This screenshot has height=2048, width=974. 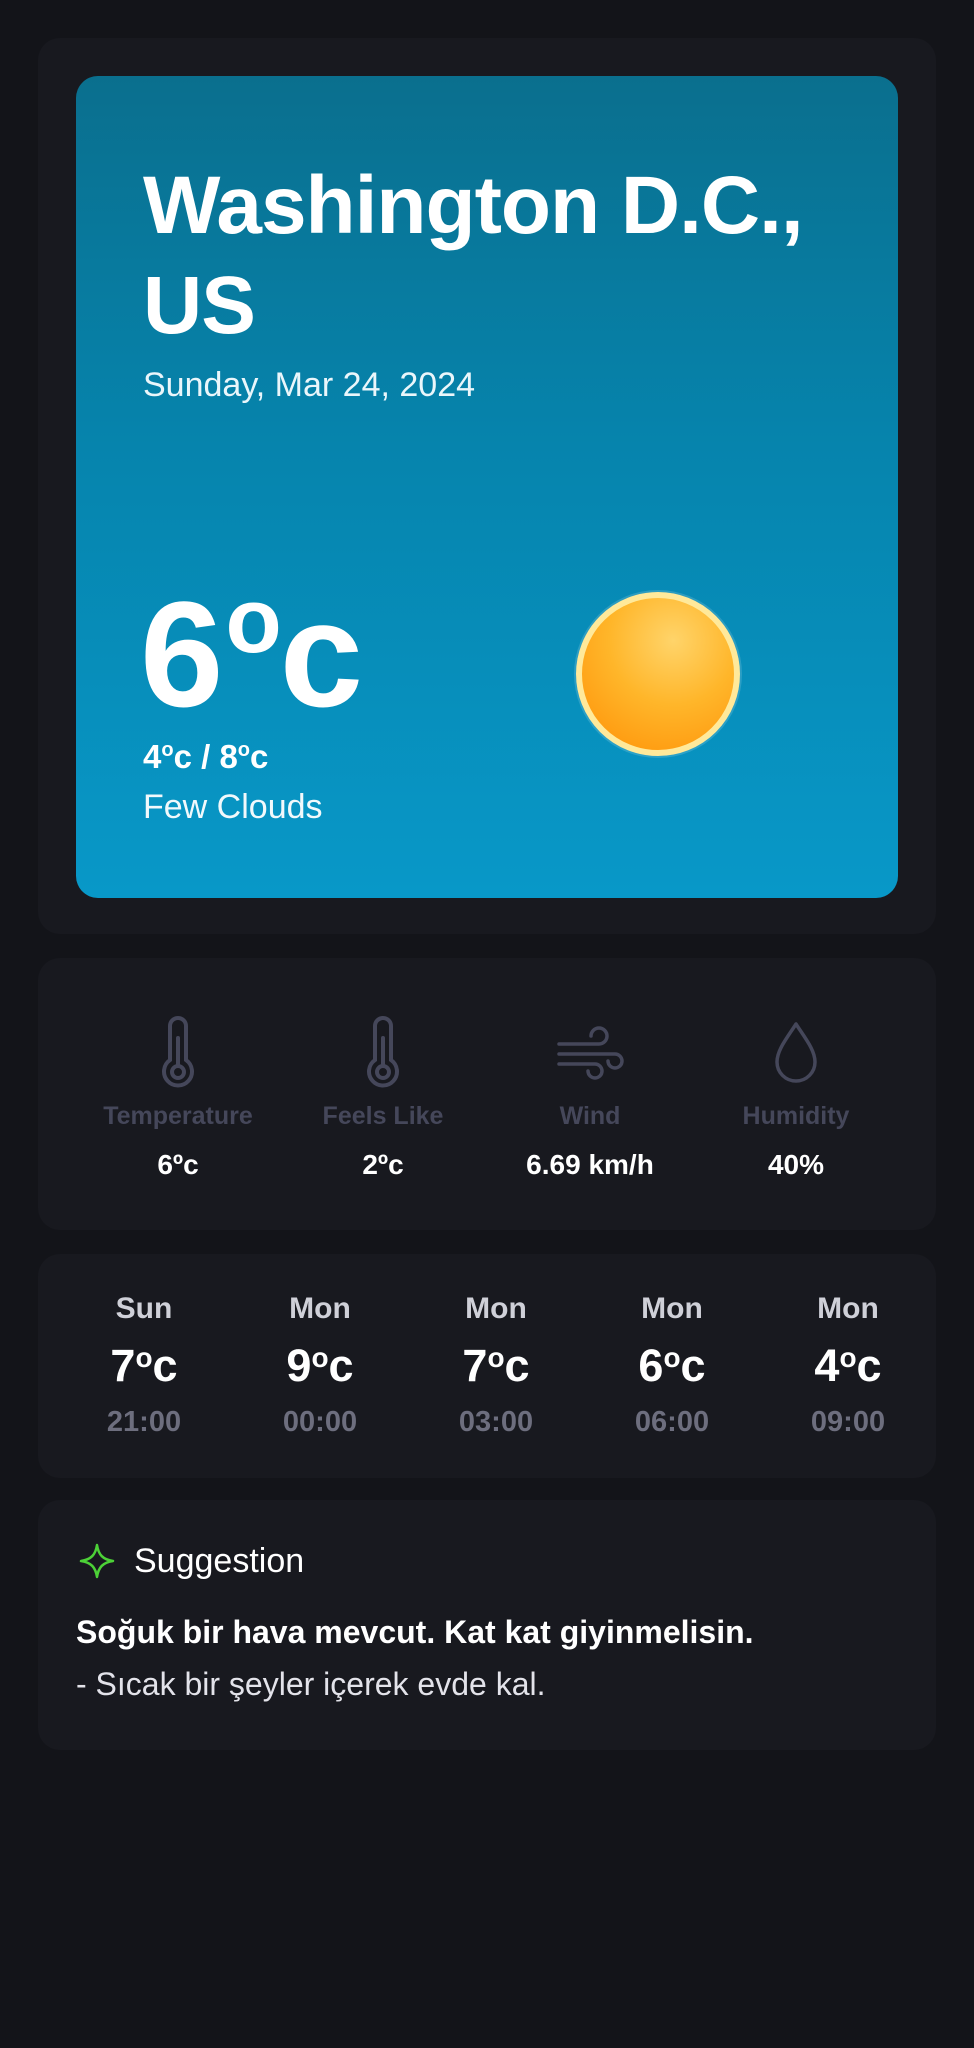 I want to click on forecast-item: Mon 4oc 09:00, so click(x=848, y=1365).